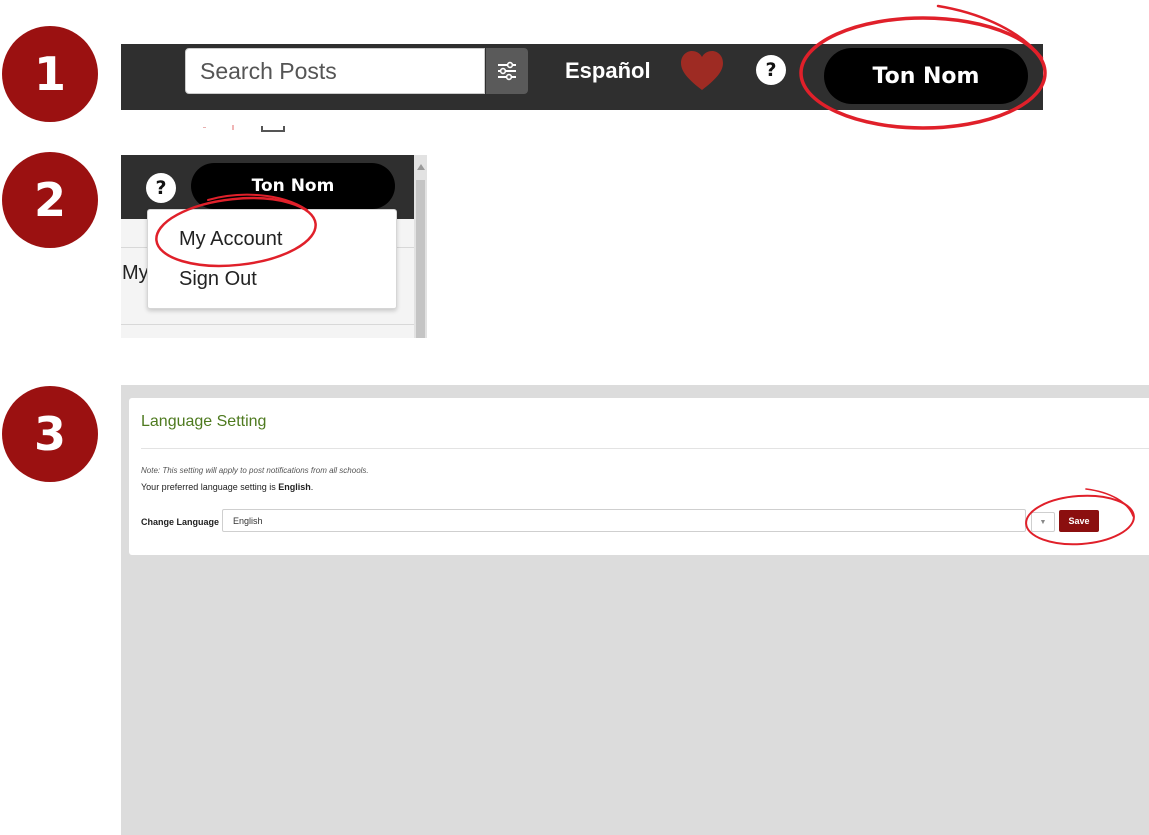 The width and height of the screenshot is (1149, 835). I want to click on language-select: English, so click(624, 520).